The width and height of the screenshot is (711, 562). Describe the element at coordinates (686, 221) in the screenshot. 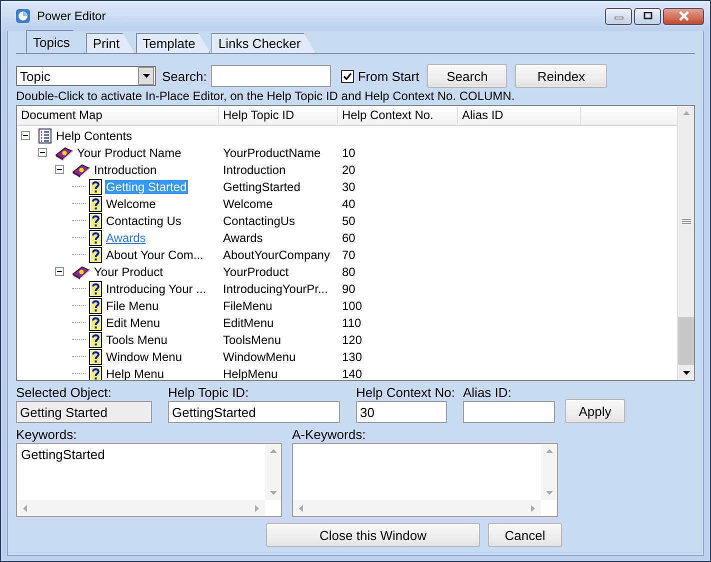

I see `grip-icon` at that location.